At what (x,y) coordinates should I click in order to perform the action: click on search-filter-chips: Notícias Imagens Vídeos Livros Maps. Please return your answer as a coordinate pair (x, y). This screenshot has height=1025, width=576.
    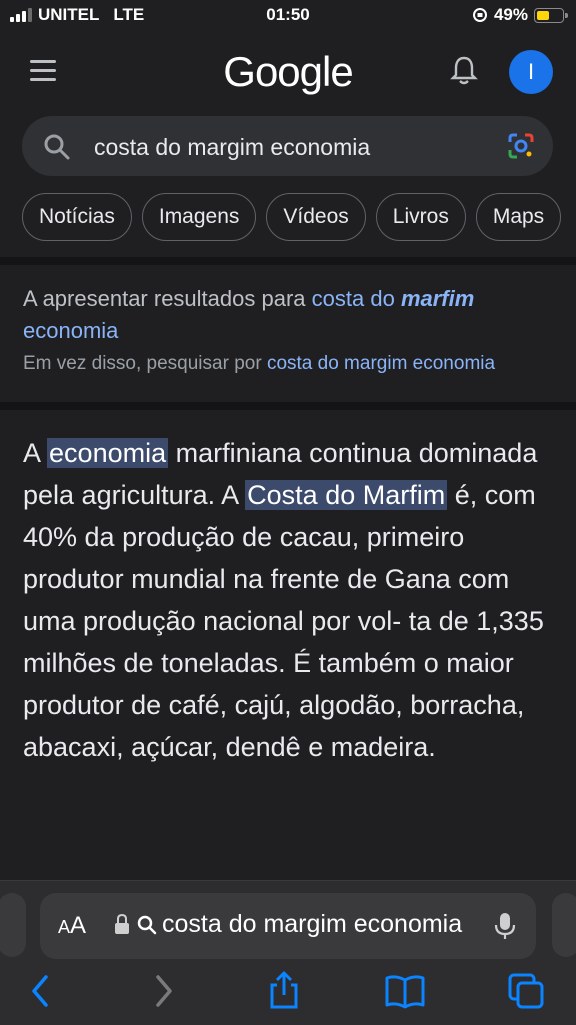
    Looking at the image, I should click on (299, 218).